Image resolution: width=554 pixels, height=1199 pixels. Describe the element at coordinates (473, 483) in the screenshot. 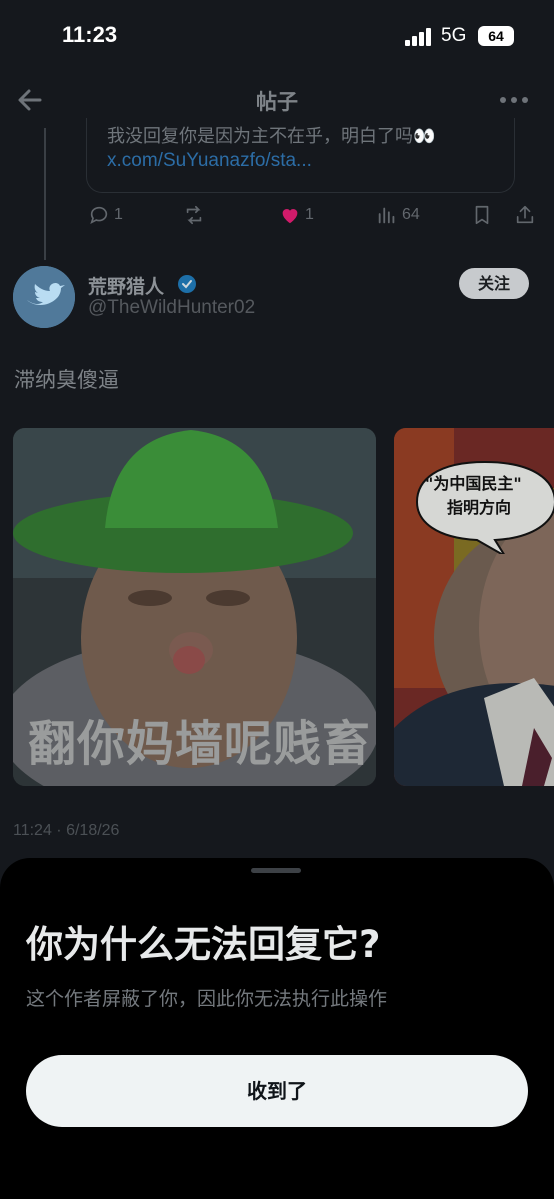

I see `speech-bubble-line-1: "为中国民主"` at that location.